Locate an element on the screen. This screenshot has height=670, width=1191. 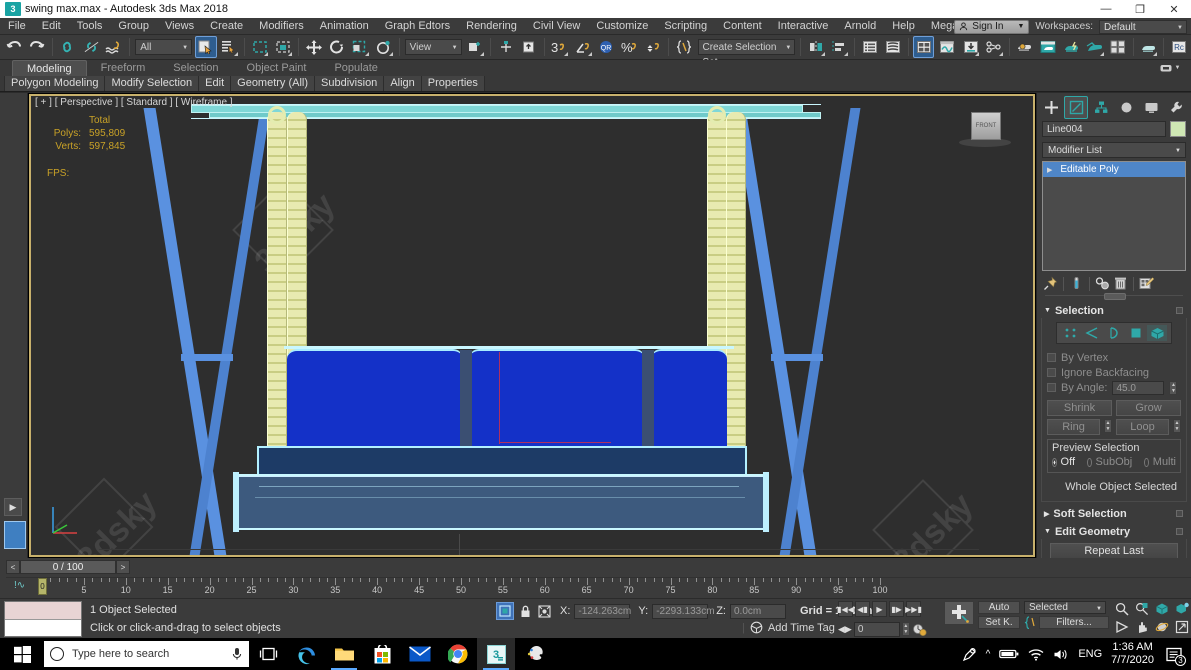
menu-interactive: Interactive is located at coordinates (803, 26).